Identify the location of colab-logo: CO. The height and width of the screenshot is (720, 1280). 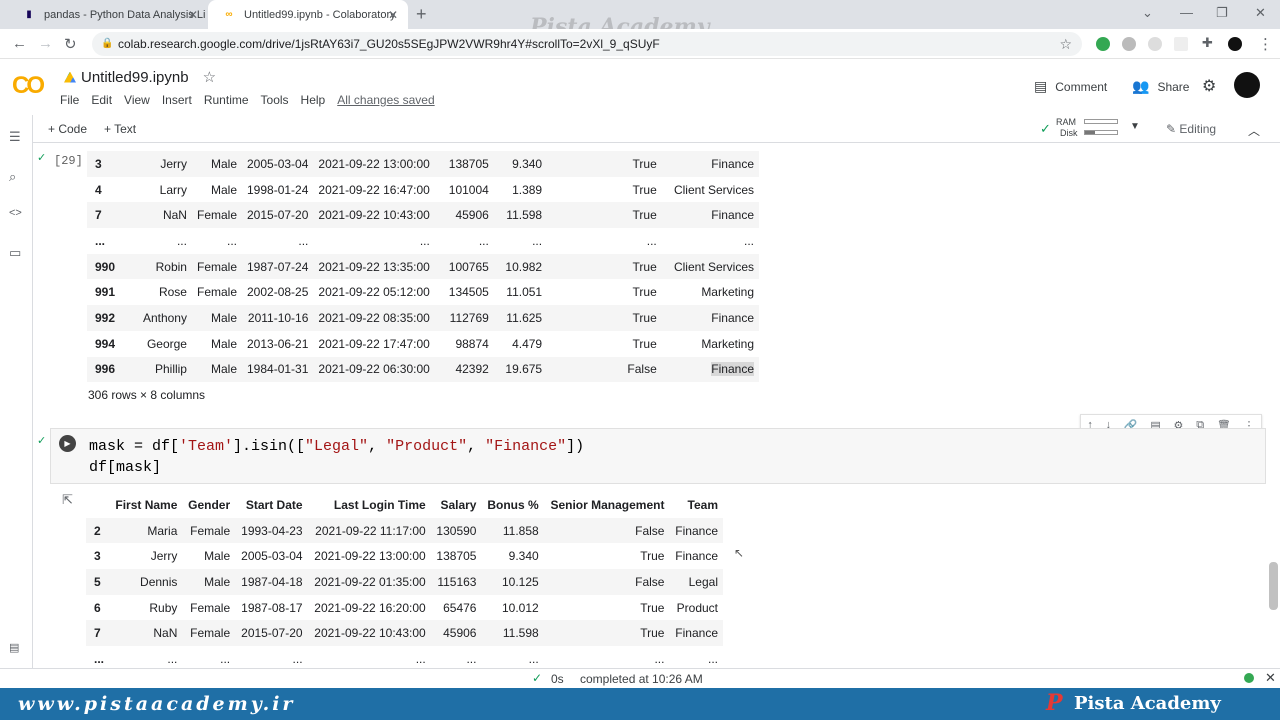
(28, 86).